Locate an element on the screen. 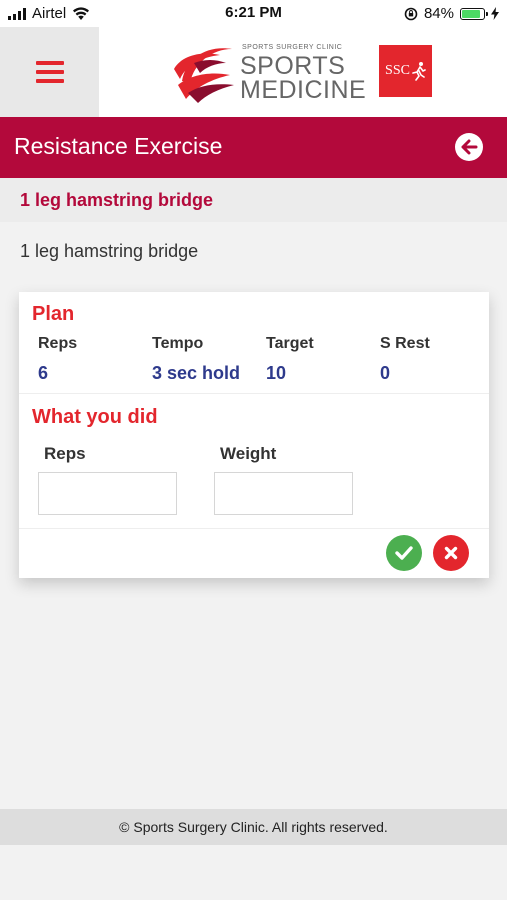 The height and width of the screenshot is (900, 507). page-title: Resistance Exercise is located at coordinates (118, 146).